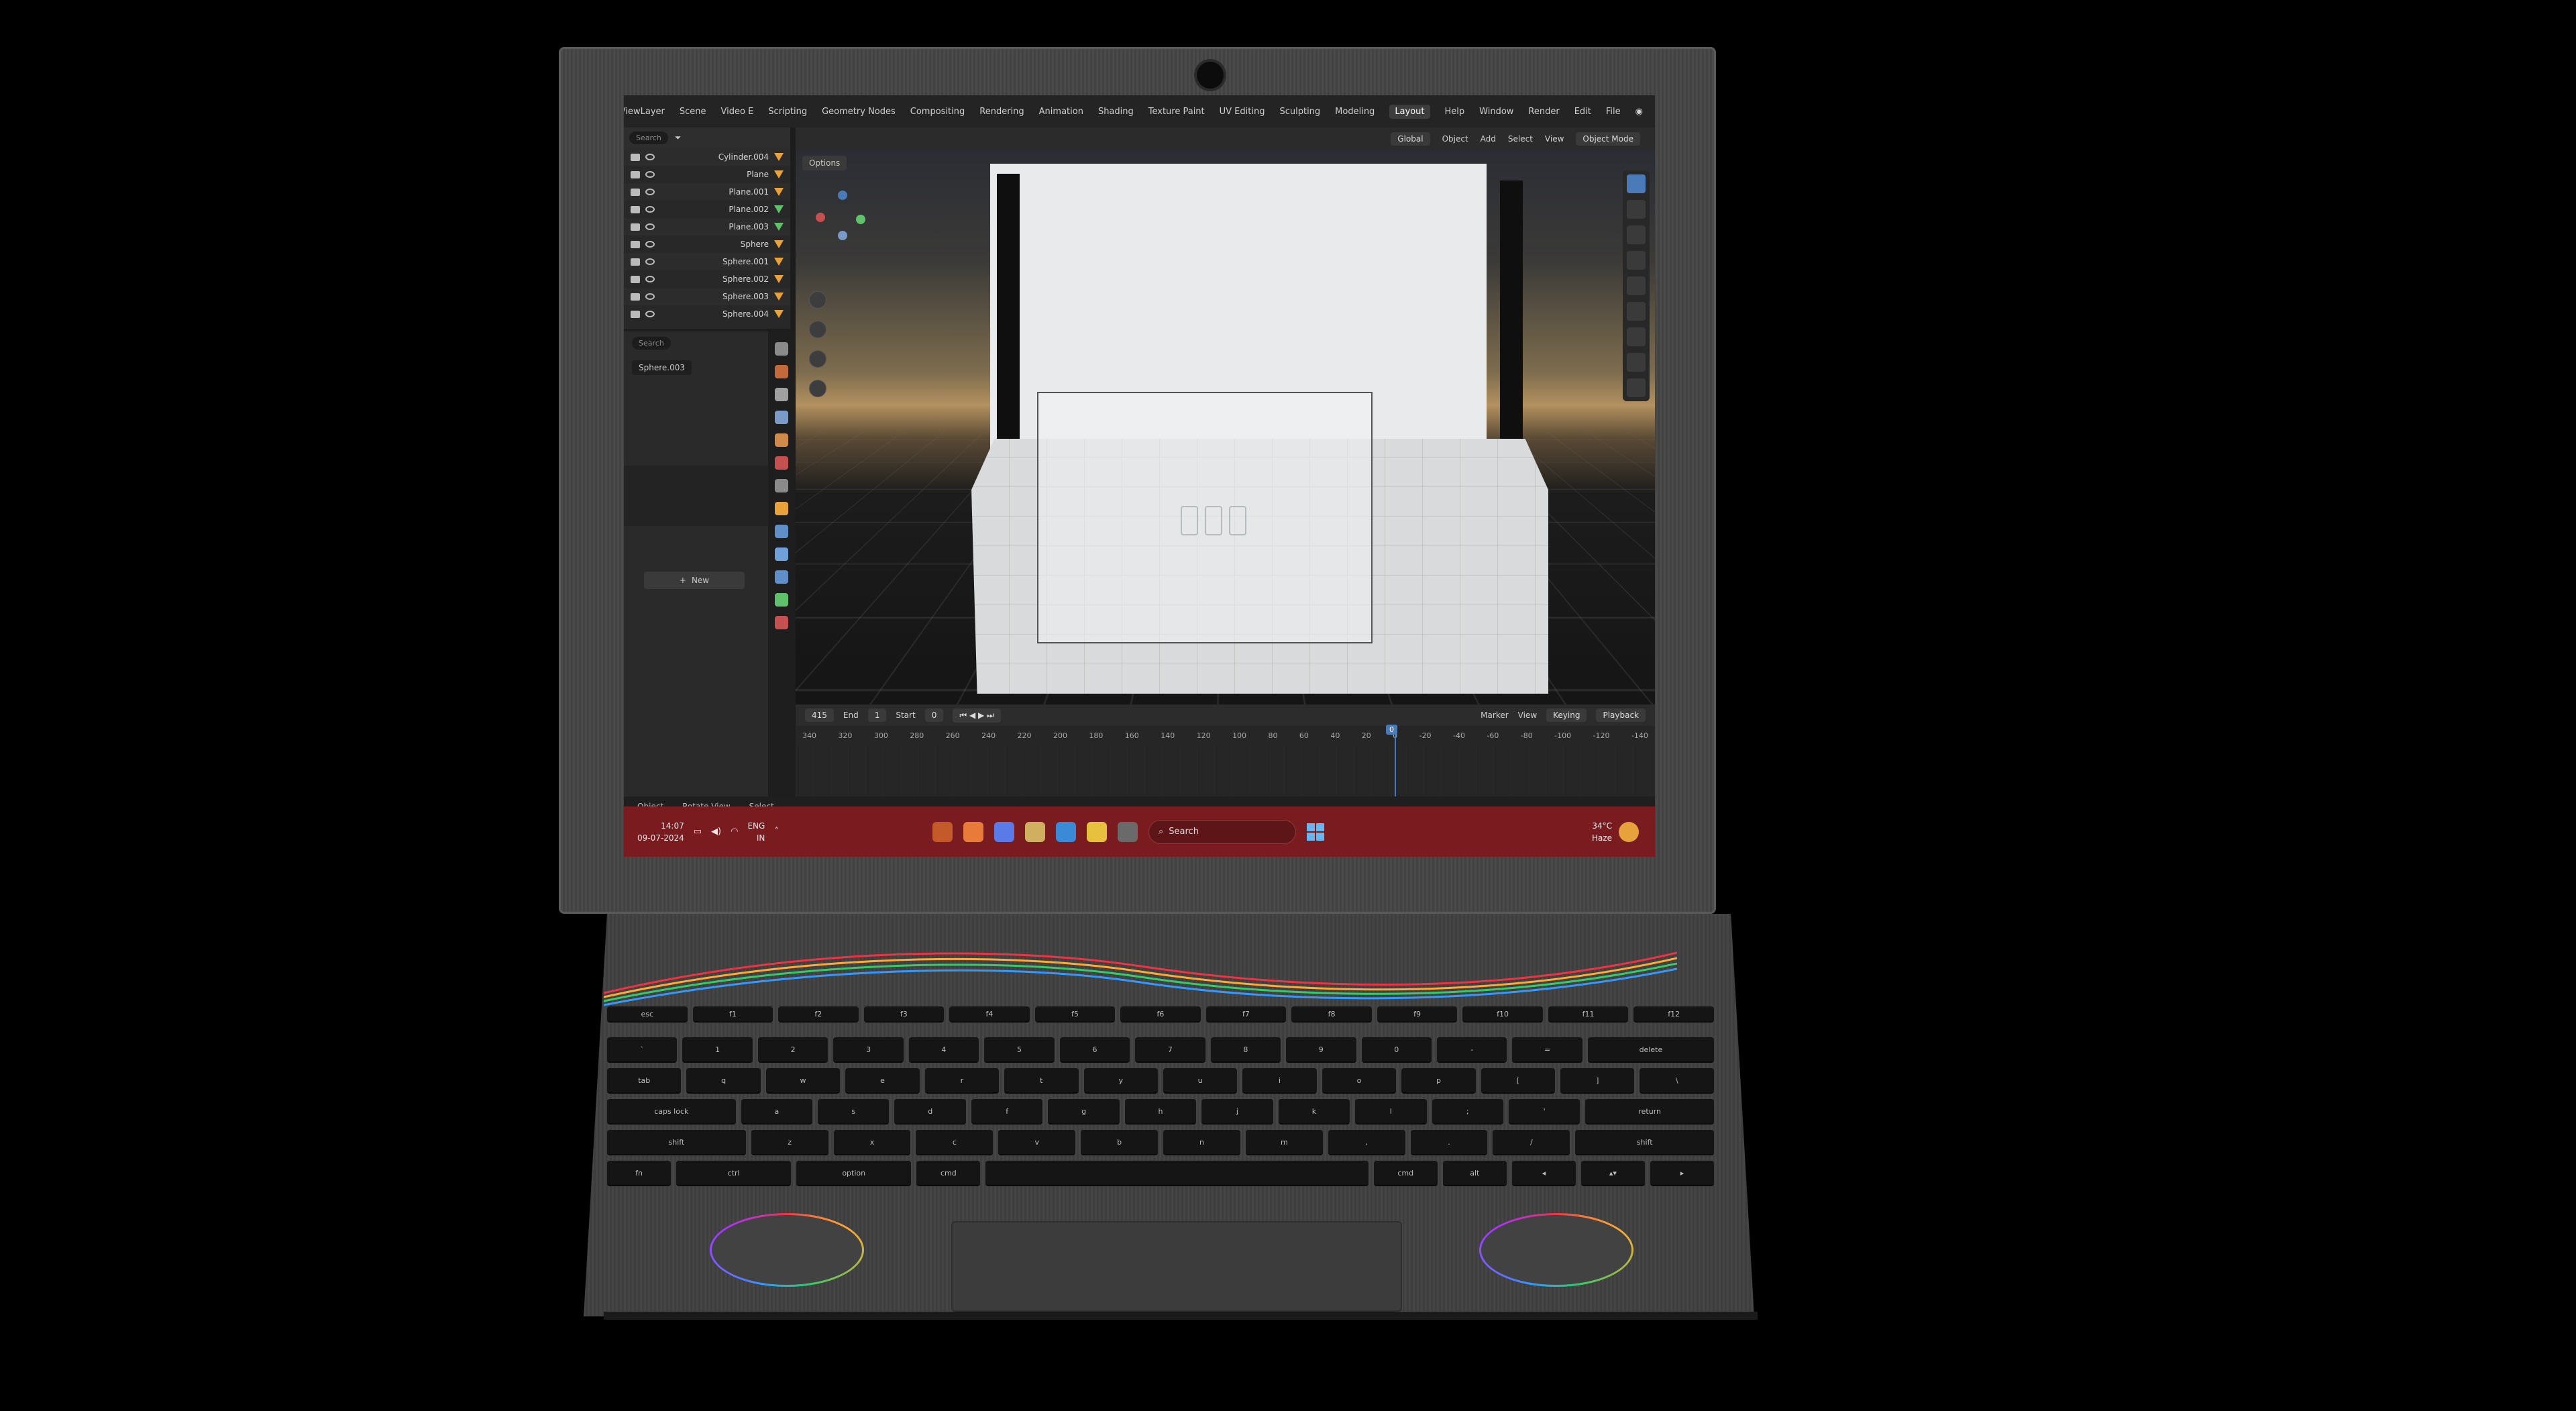 The height and width of the screenshot is (1411, 2576). I want to click on keyboard-key: 1, so click(717, 1050).